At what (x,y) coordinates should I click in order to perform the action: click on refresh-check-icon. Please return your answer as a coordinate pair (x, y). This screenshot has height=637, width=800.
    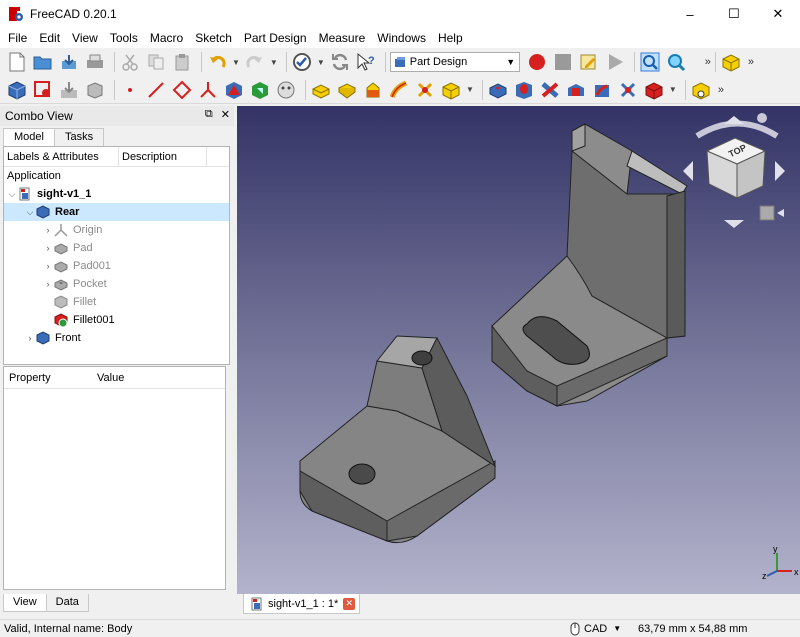
    Looking at the image, I should click on (302, 62).